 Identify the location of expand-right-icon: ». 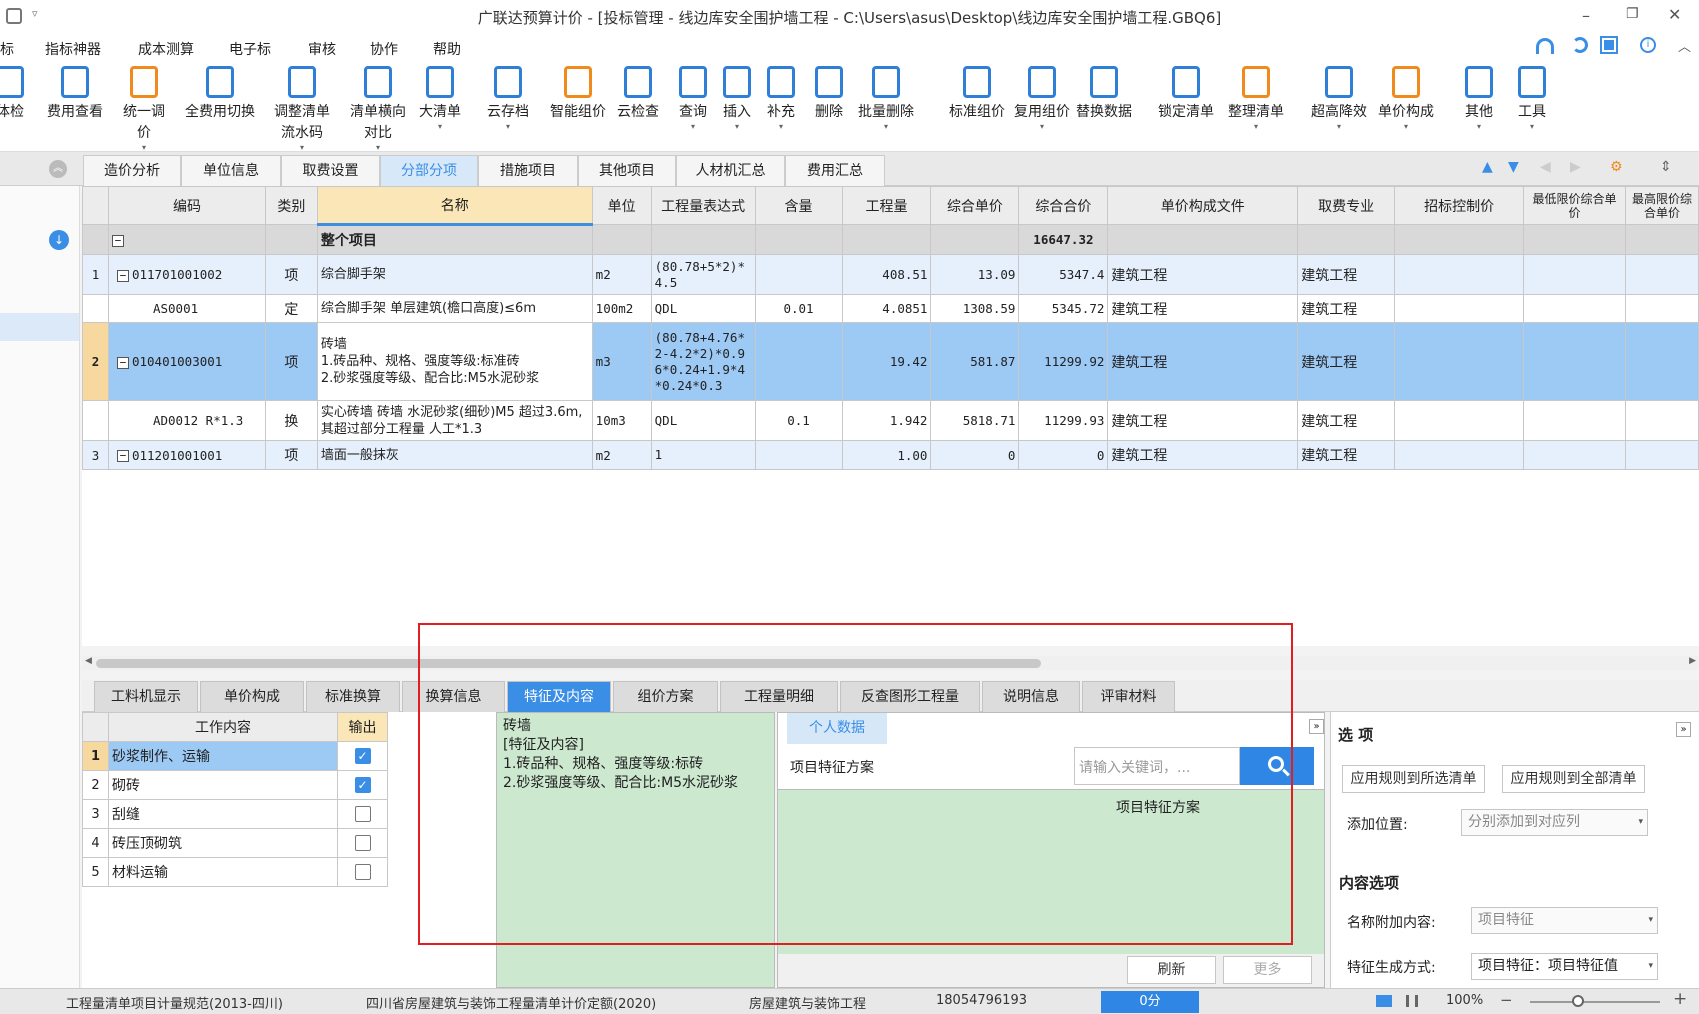
(1316, 726).